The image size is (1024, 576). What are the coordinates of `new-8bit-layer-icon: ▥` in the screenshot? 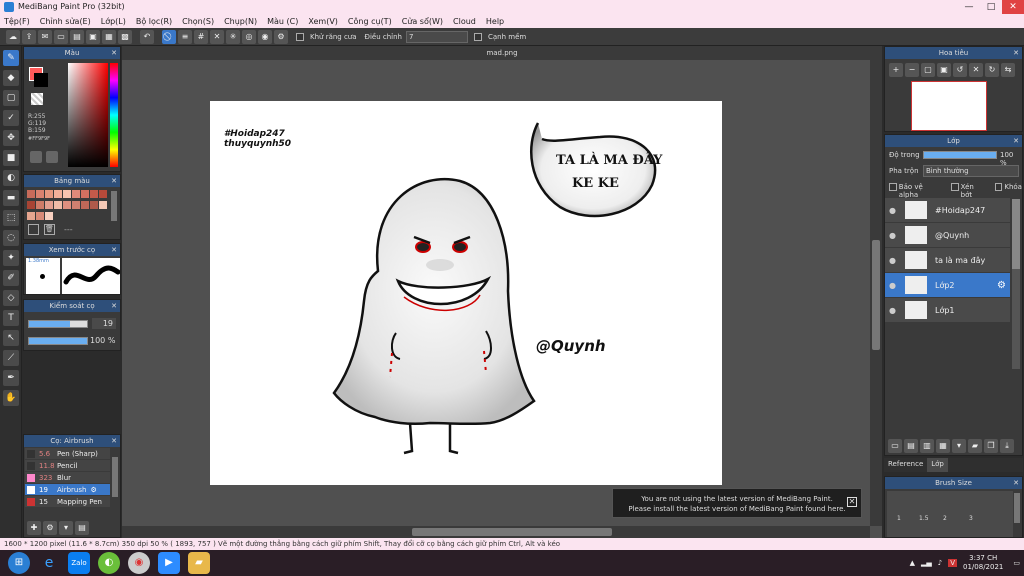 It's located at (927, 446).